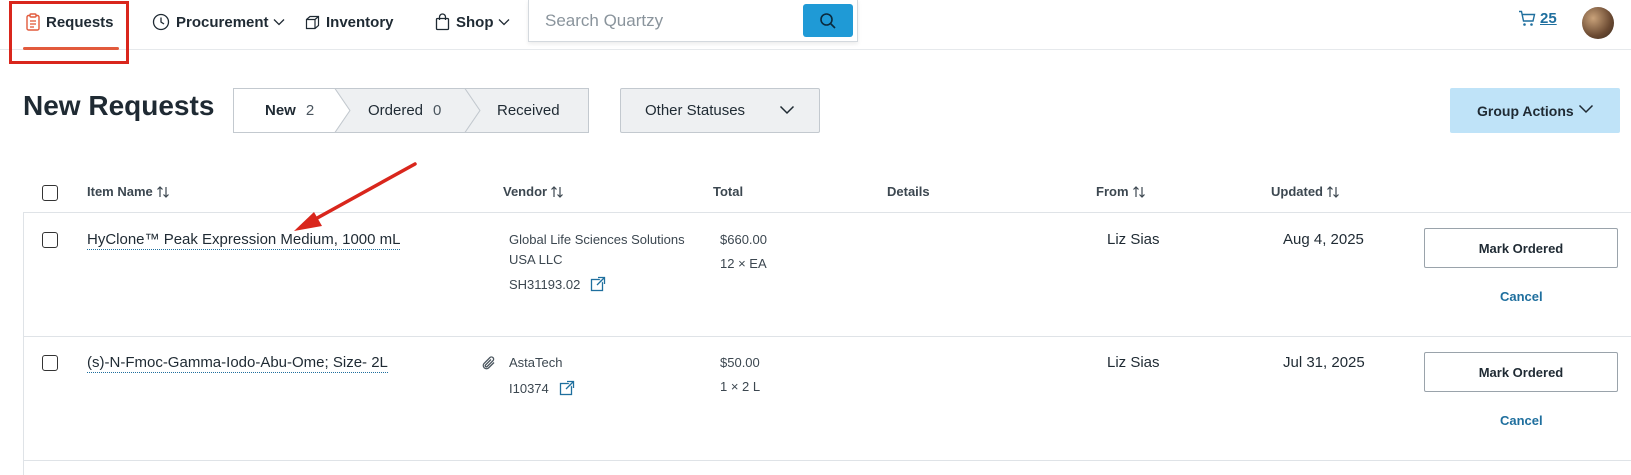  Describe the element at coordinates (222, 22) in the screenshot. I see `nav-procurement-label: Procurement` at that location.